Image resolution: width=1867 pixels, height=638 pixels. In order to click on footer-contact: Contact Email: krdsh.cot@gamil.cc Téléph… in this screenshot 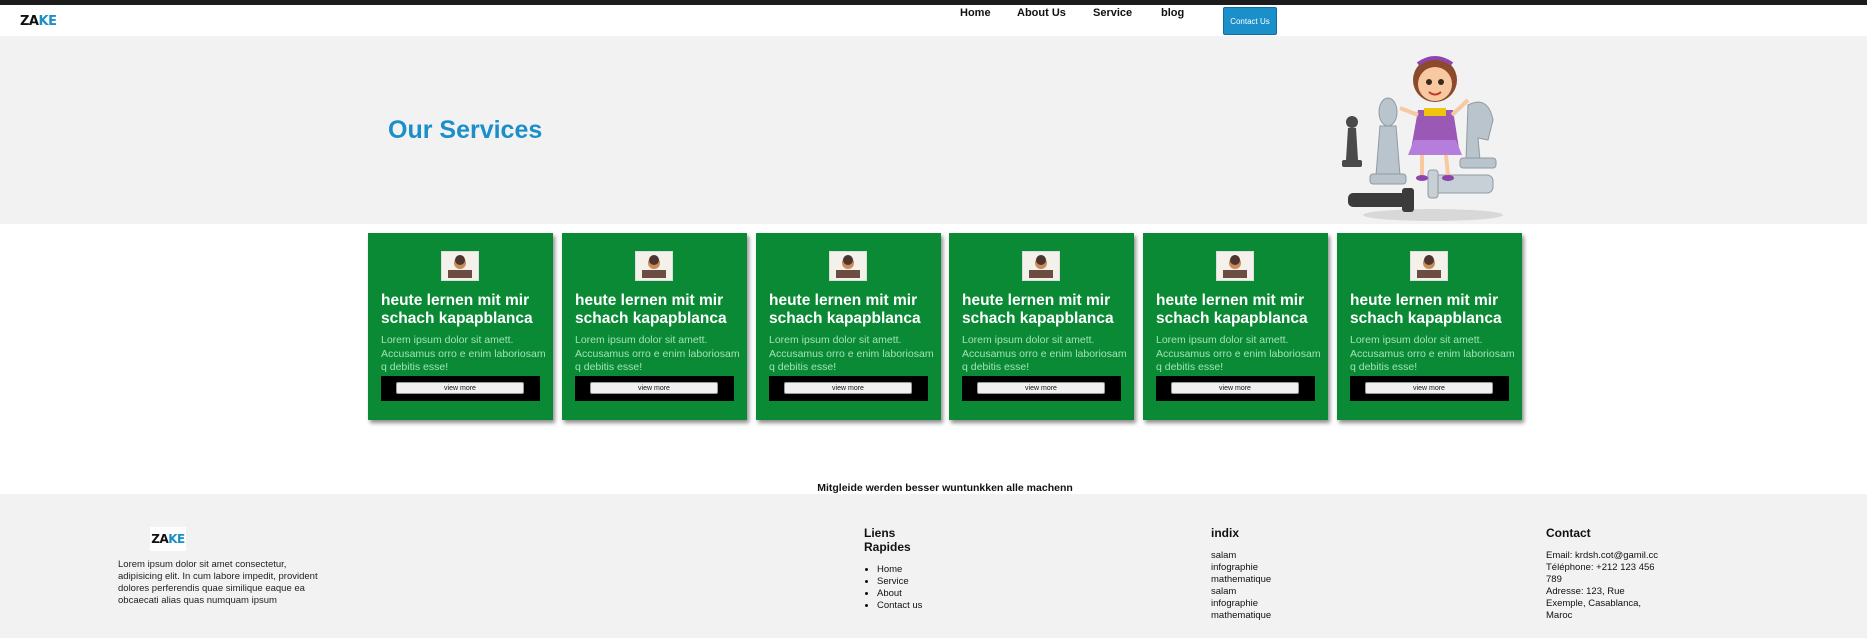, I will do `click(1606, 574)`.